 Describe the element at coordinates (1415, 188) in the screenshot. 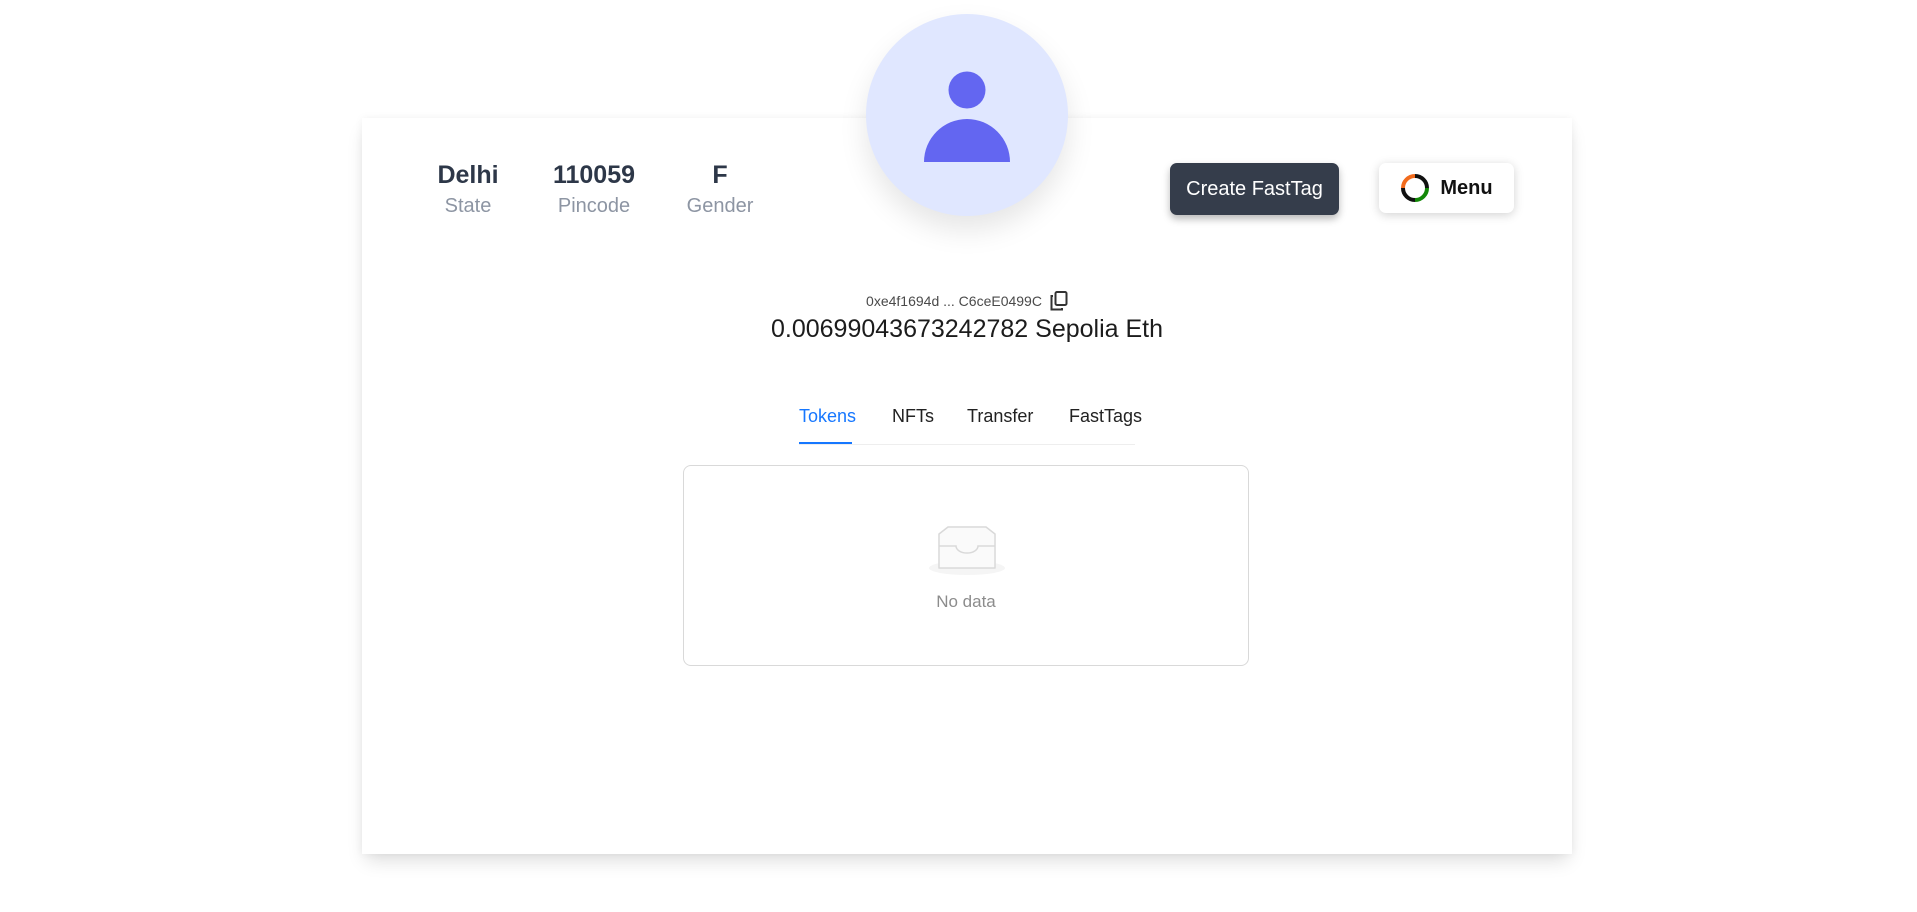

I see `tricolor-circle-icon` at that location.